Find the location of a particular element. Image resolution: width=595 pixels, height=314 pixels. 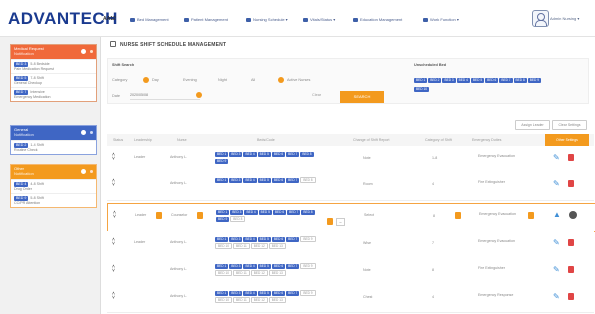

upload-icon: ▲ is located at coordinates (557, 215).